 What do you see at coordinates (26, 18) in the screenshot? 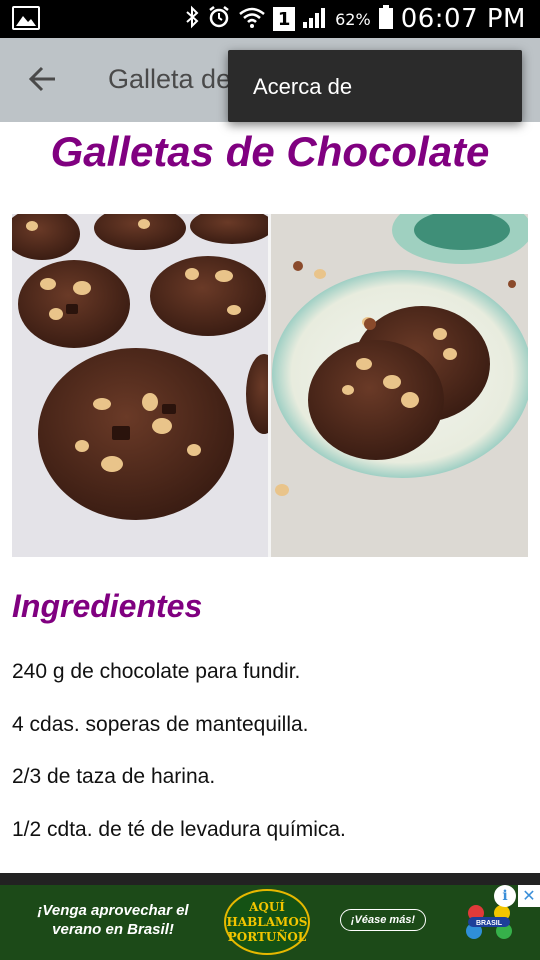
I see `gallery-icon` at bounding box center [26, 18].